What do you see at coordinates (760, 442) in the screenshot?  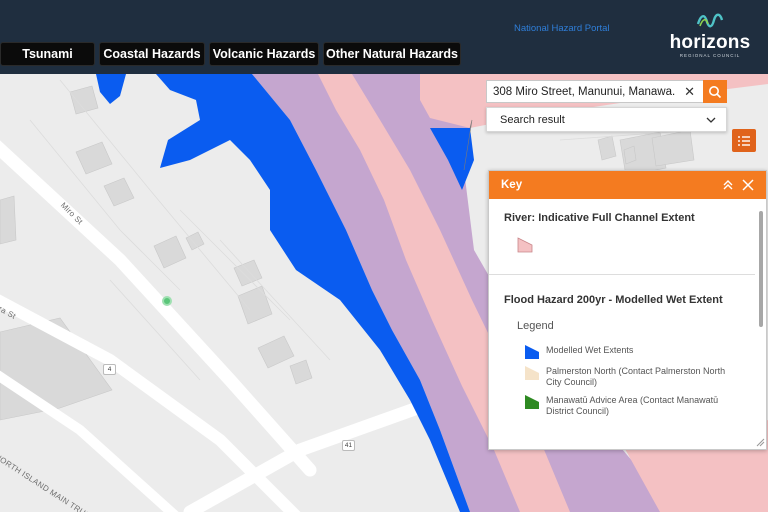 I see `resize-handle-icon` at bounding box center [760, 442].